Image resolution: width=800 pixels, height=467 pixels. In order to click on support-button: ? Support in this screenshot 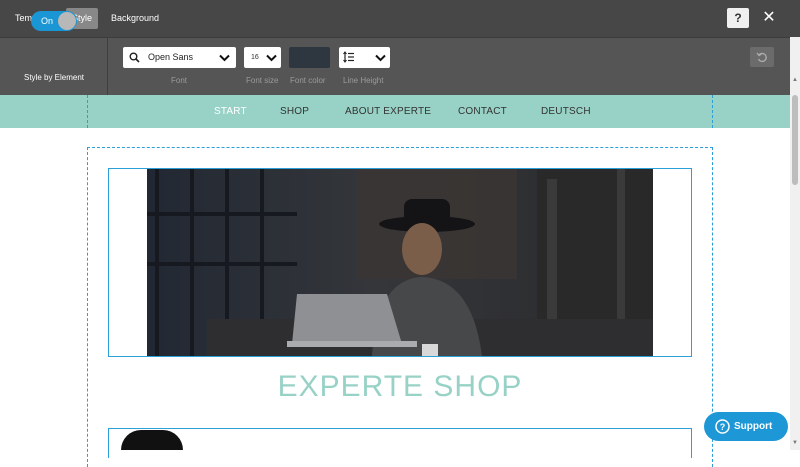, I will do `click(746, 426)`.